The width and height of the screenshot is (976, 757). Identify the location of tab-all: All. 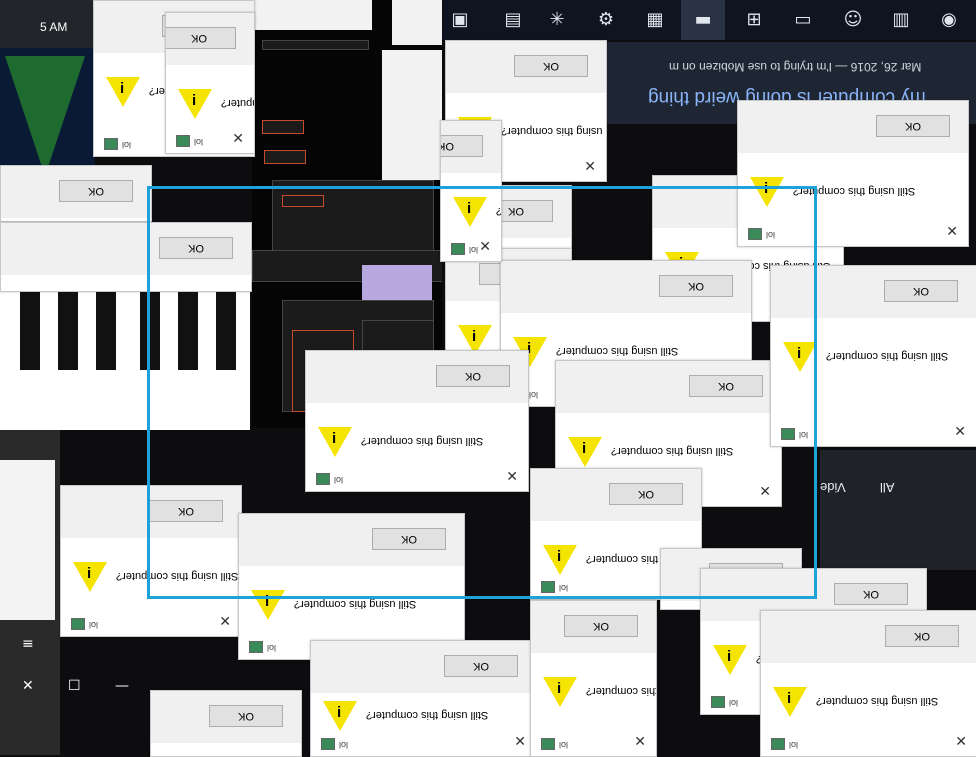
(887, 487).